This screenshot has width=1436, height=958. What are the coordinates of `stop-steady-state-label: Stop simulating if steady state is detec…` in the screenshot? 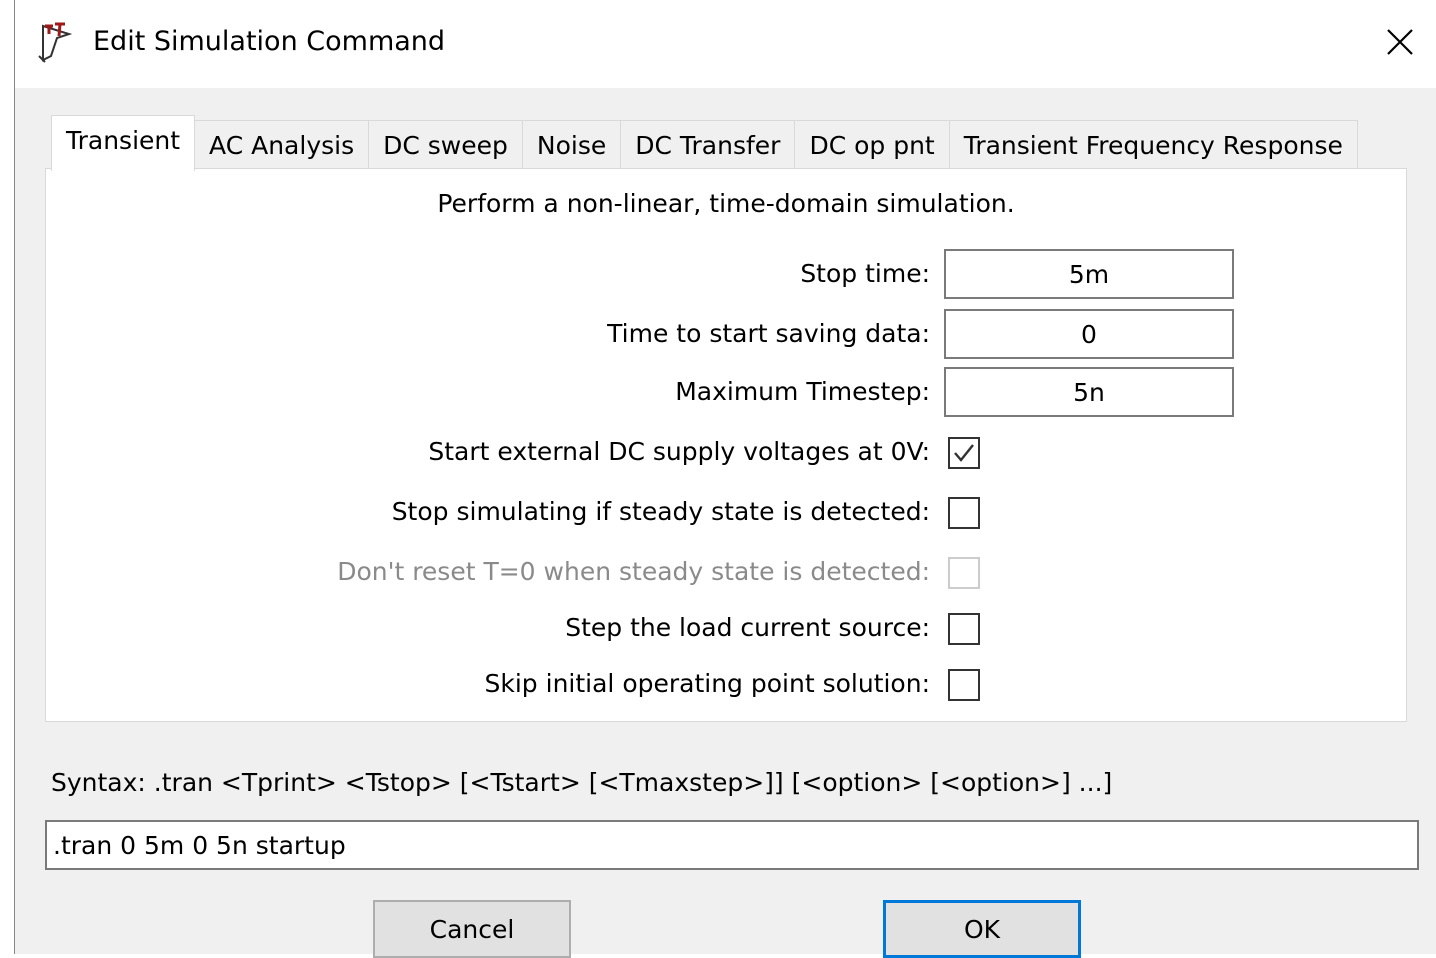 It's located at (660, 511).